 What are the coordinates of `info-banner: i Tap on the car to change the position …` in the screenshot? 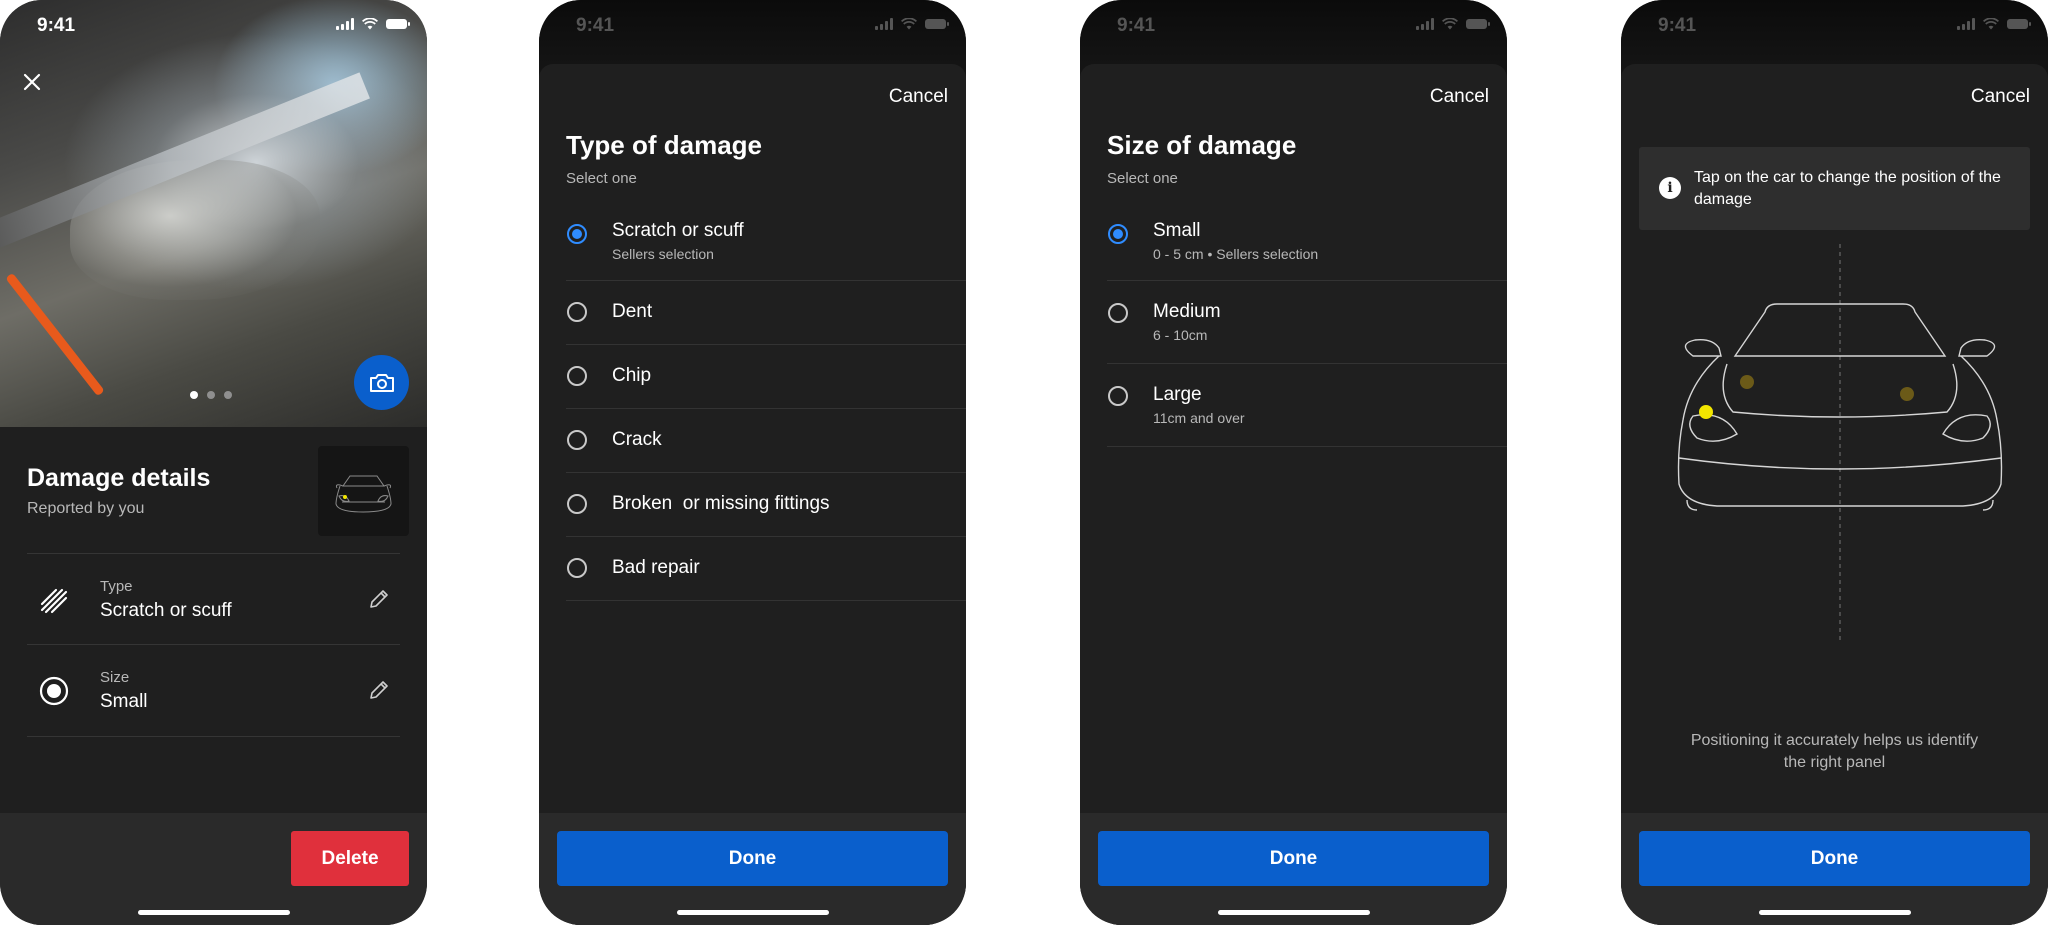 It's located at (1834, 188).